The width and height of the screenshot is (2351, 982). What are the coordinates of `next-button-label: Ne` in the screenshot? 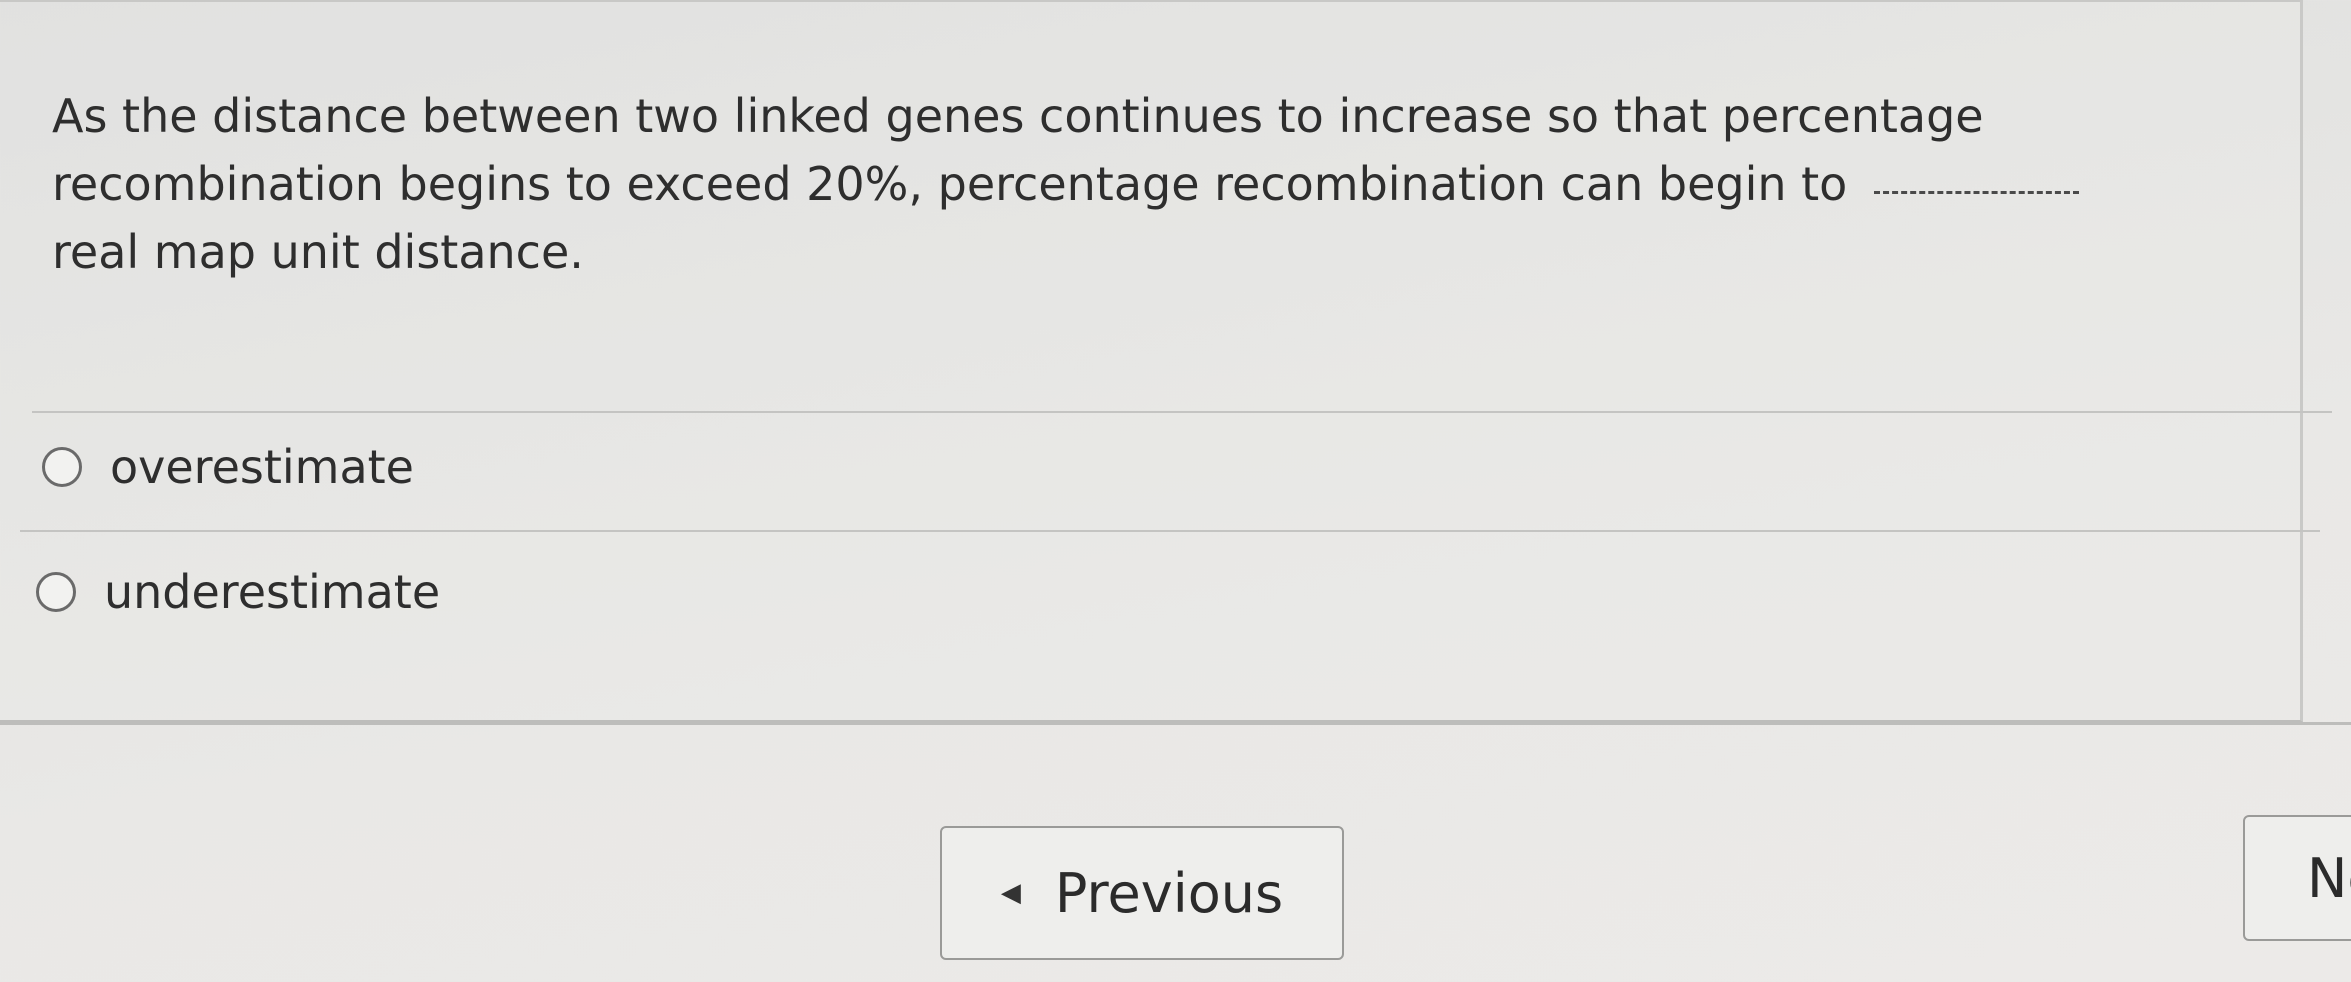 It's located at (2329, 878).